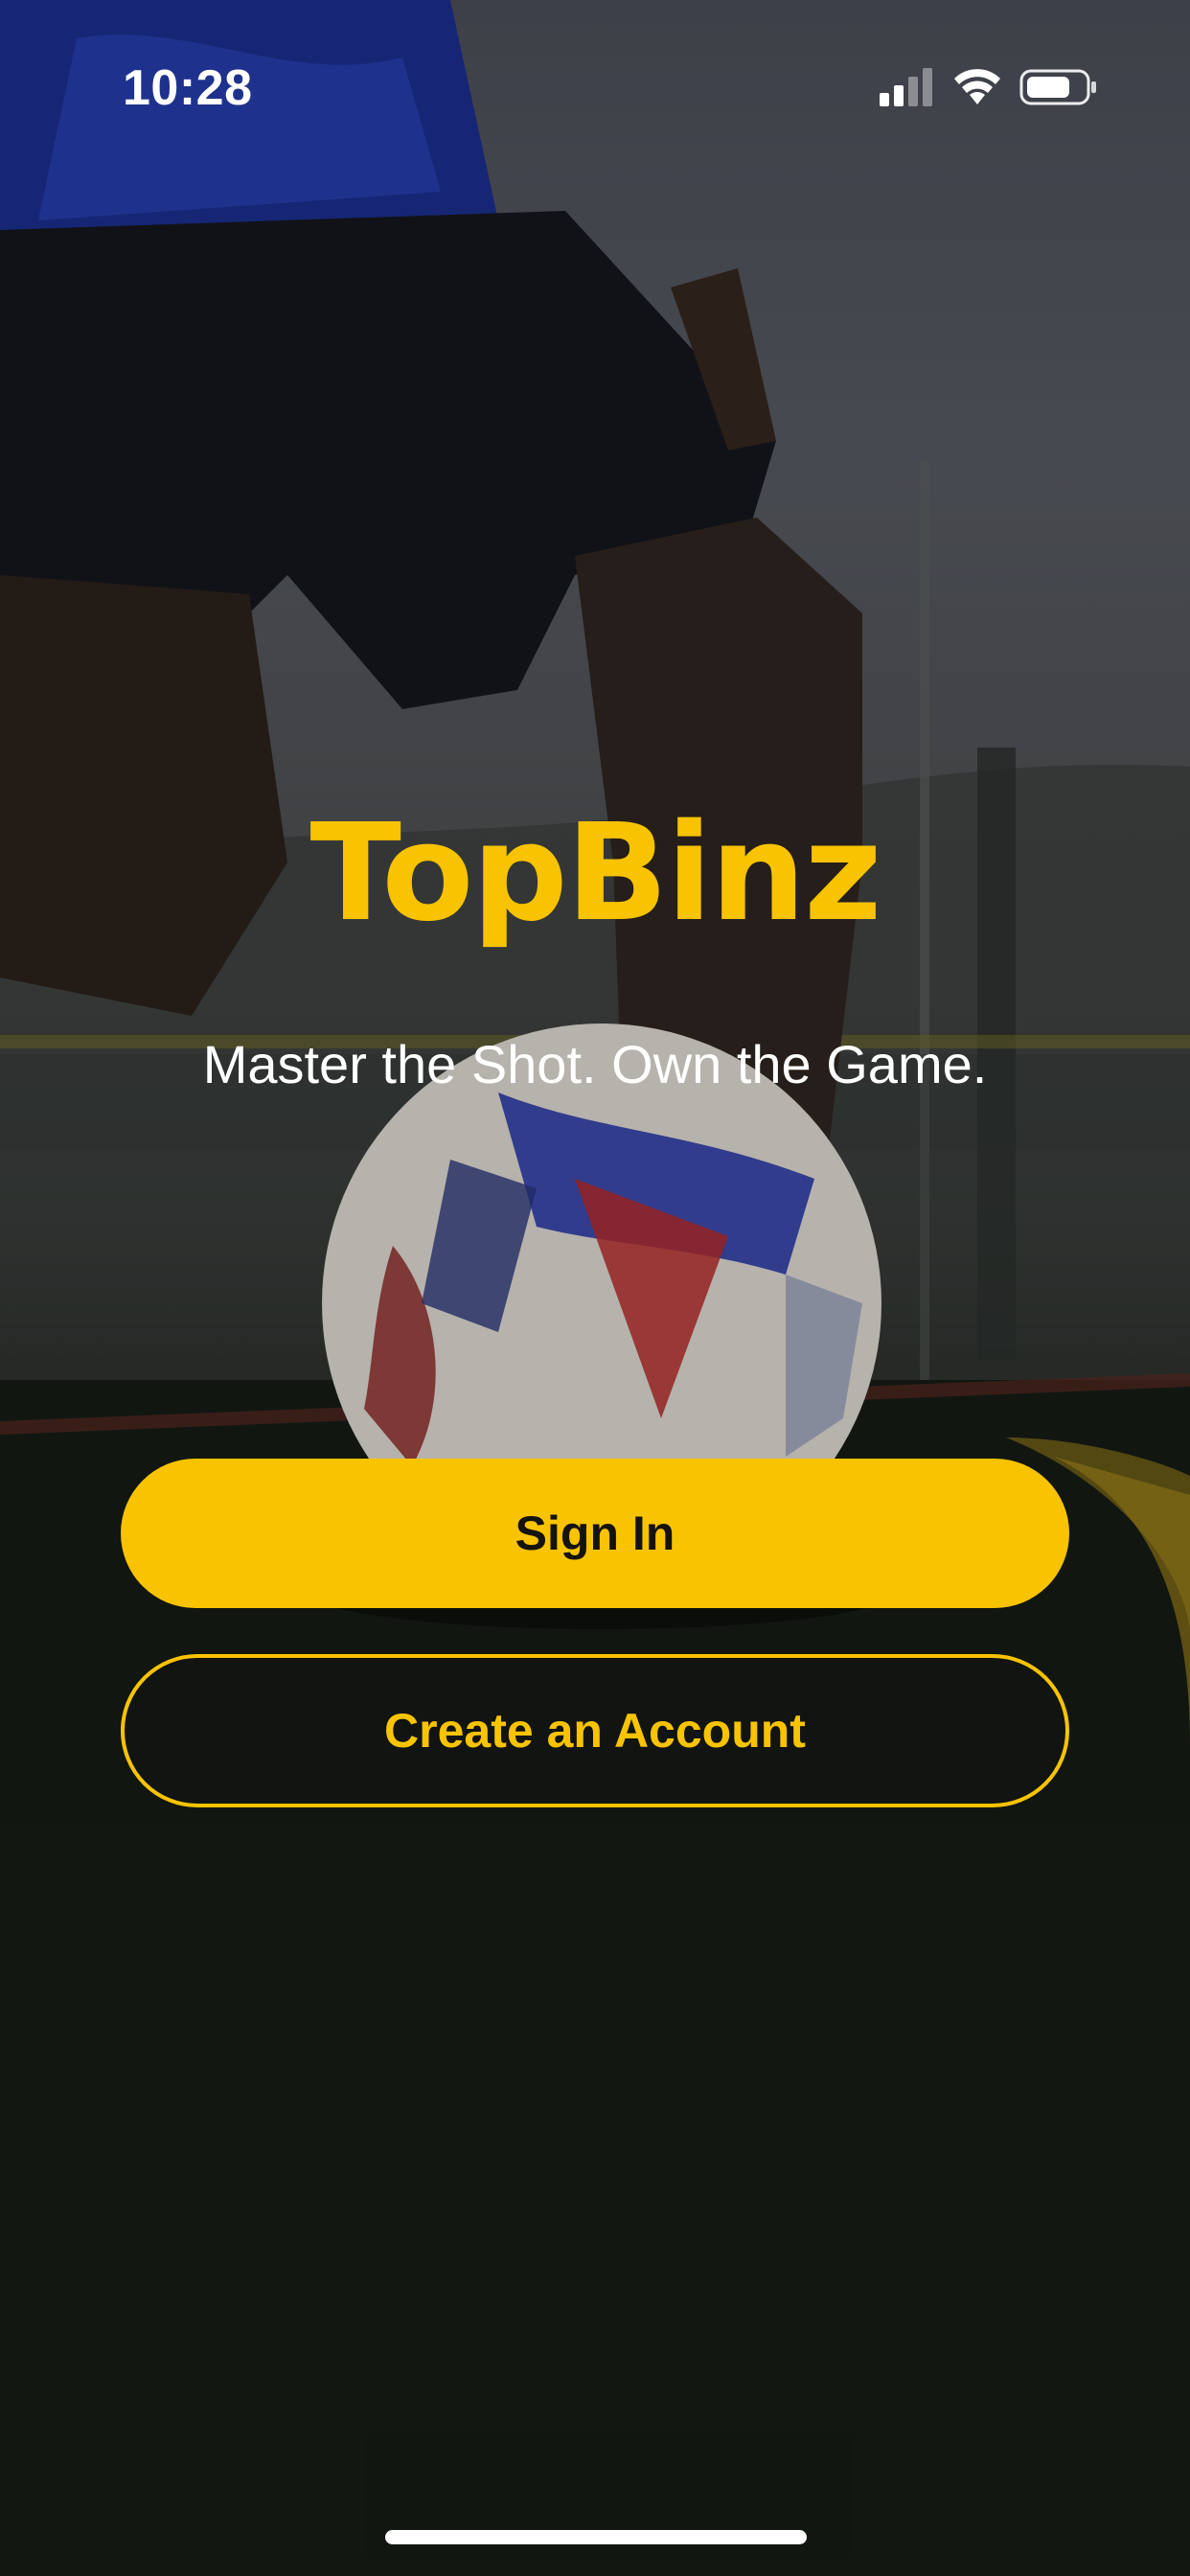 Image resolution: width=1190 pixels, height=2576 pixels. Describe the element at coordinates (188, 88) in the screenshot. I see `status-bar-time: 10:28` at that location.